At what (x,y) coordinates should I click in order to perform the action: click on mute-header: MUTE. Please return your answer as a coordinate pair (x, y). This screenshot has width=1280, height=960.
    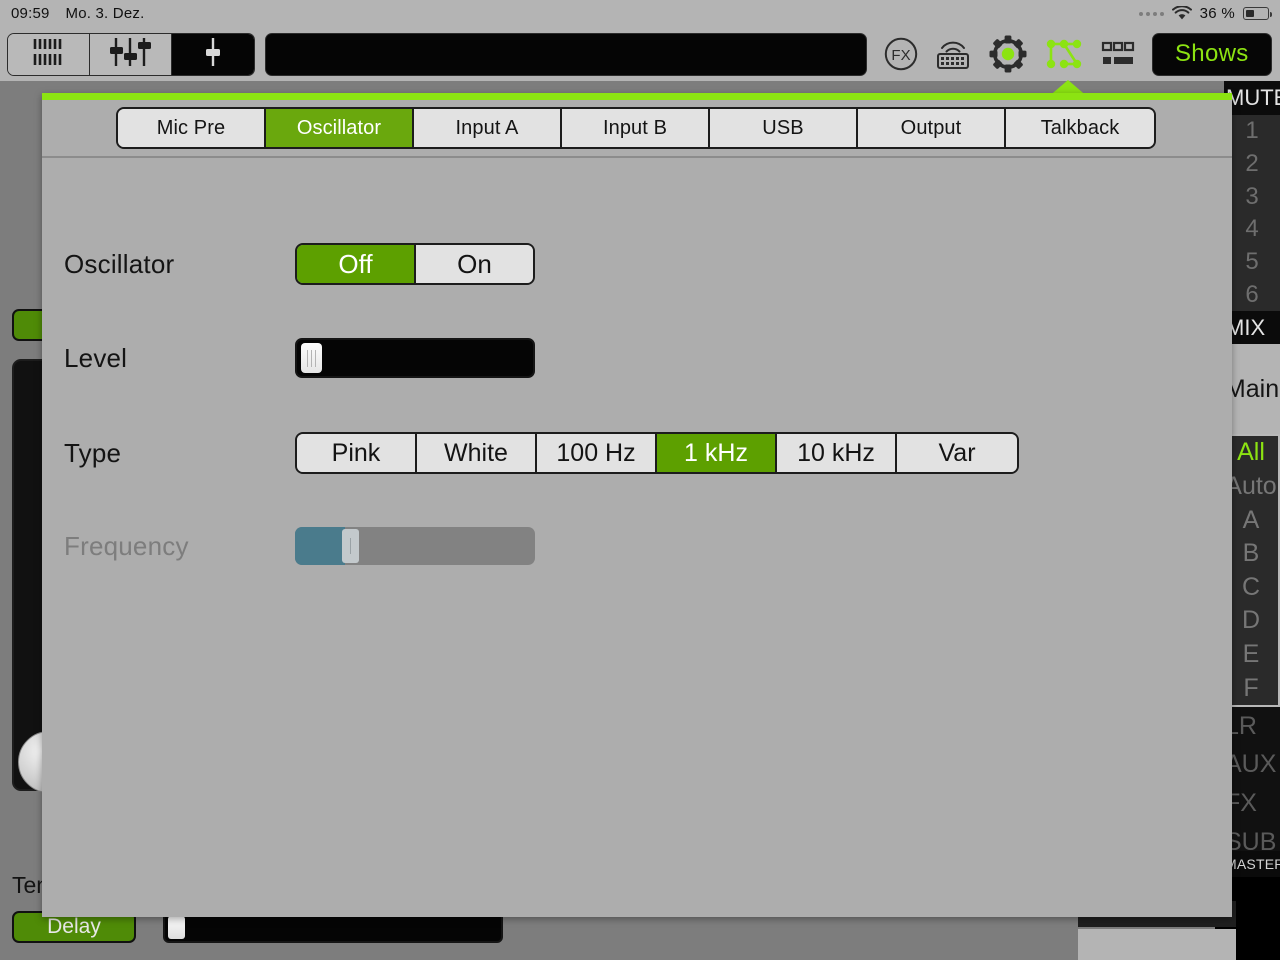
    Looking at the image, I should click on (1252, 98).